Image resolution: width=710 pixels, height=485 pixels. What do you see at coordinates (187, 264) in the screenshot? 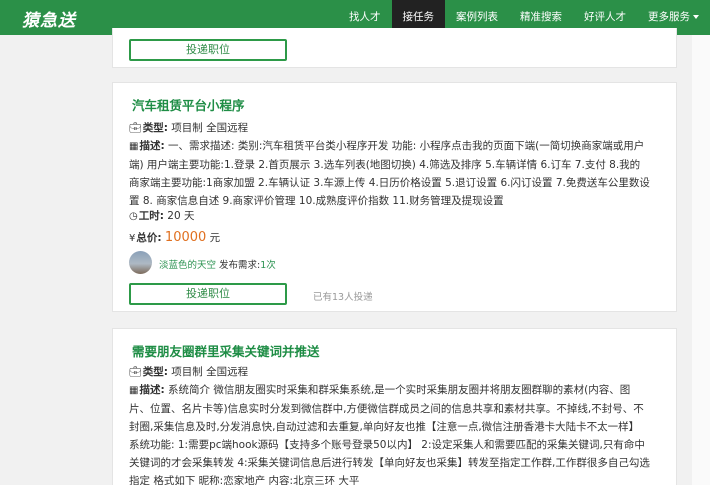
I see `user-name: 淡蓝色的天空` at bounding box center [187, 264].